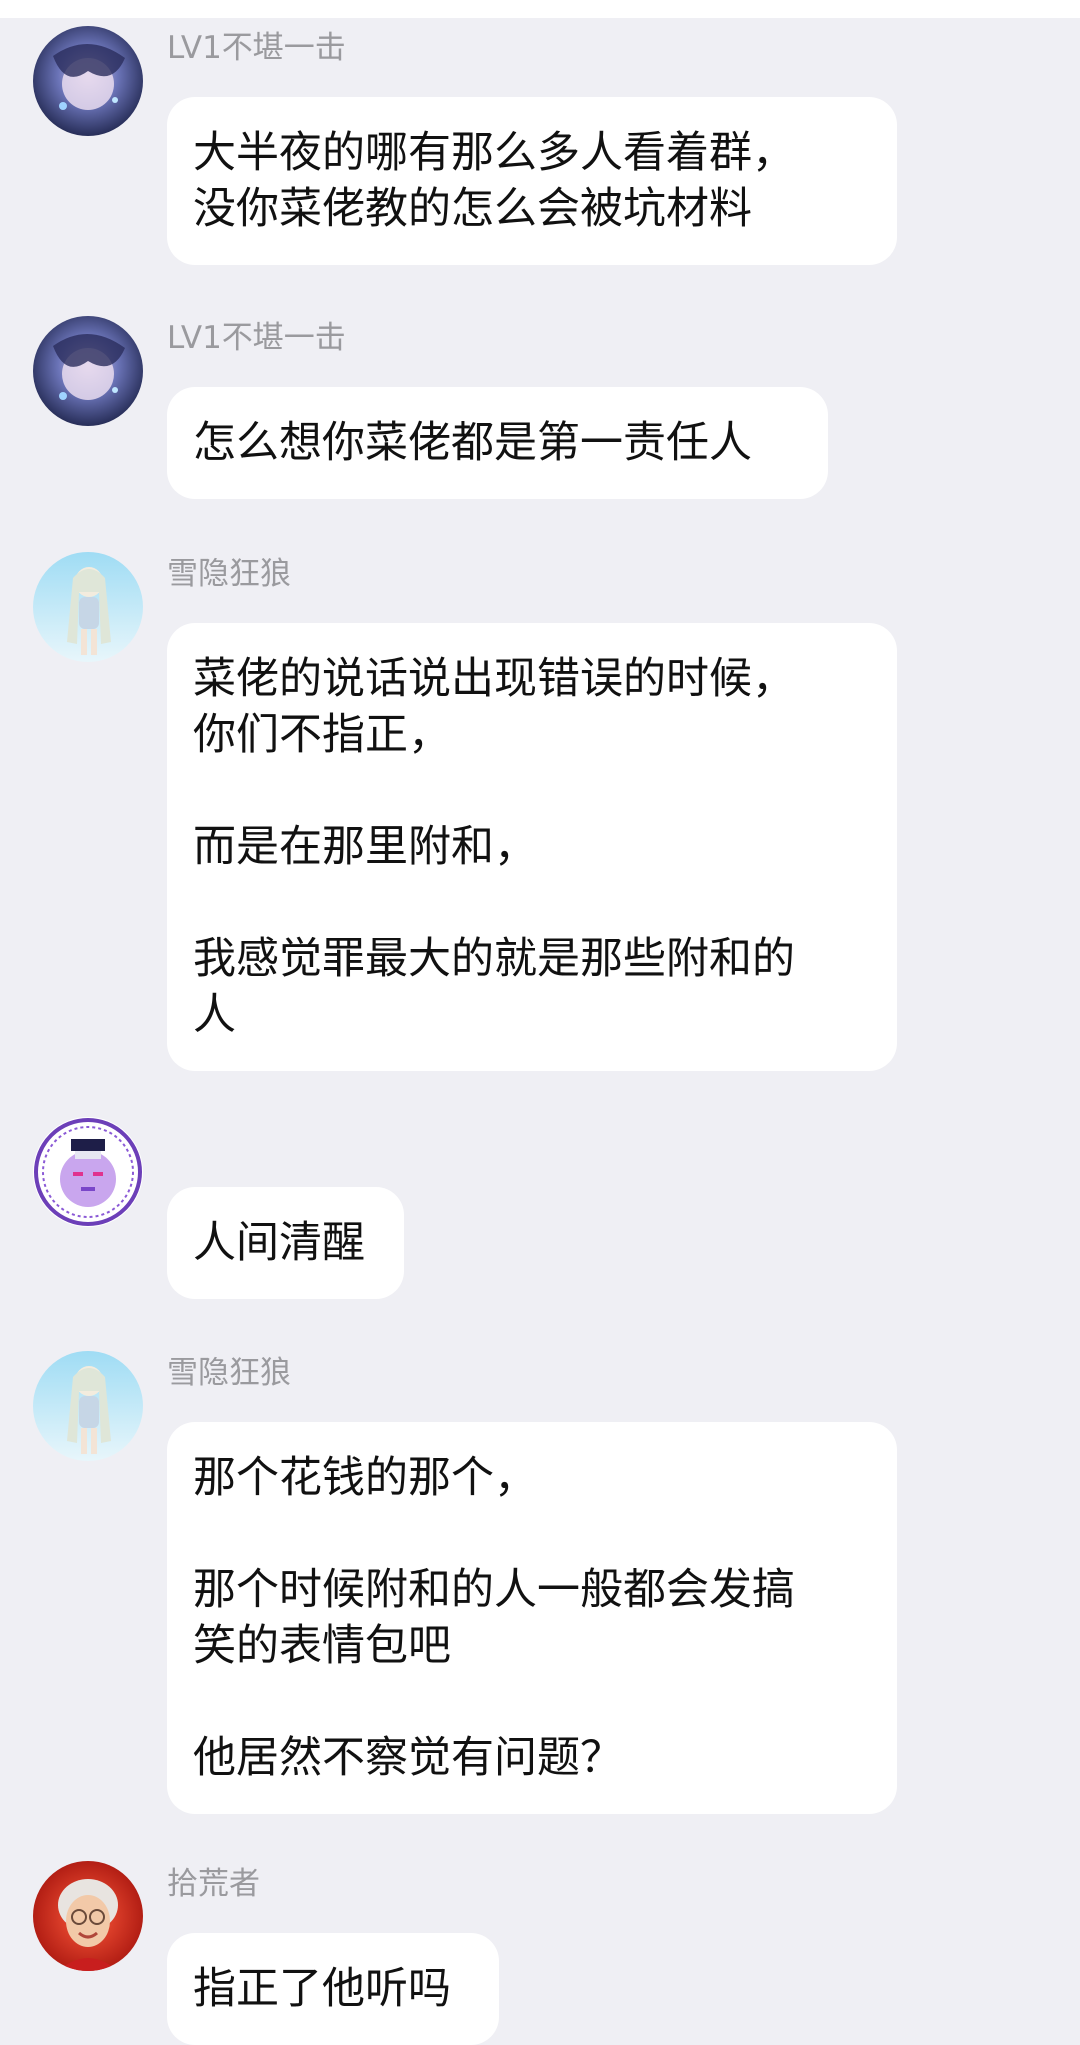  I want to click on message-bubble: 大半夜的哪有那么多人看着群， 没你菜佬教的怎么会被坑材料, so click(532, 181).